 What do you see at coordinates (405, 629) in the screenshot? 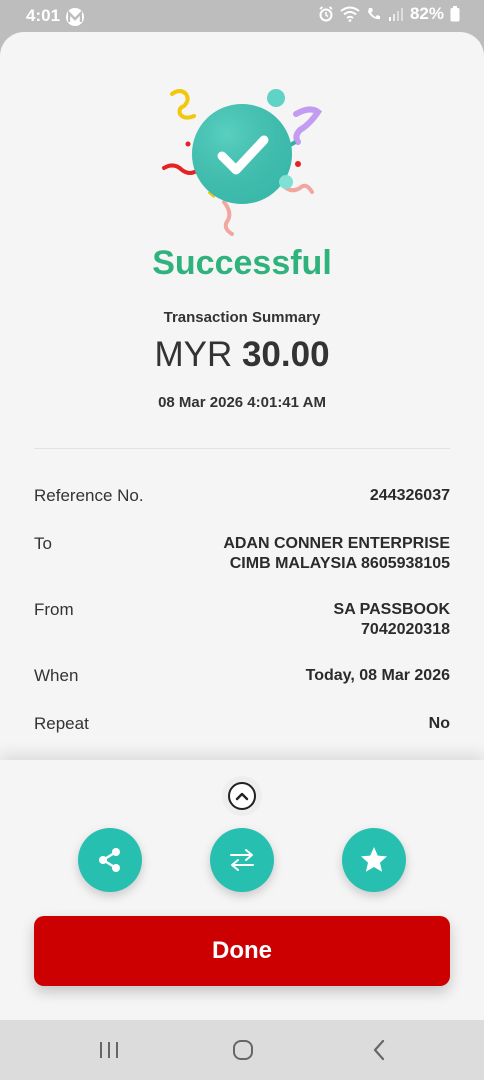
I see `detail-value-line: 7042020318` at bounding box center [405, 629].